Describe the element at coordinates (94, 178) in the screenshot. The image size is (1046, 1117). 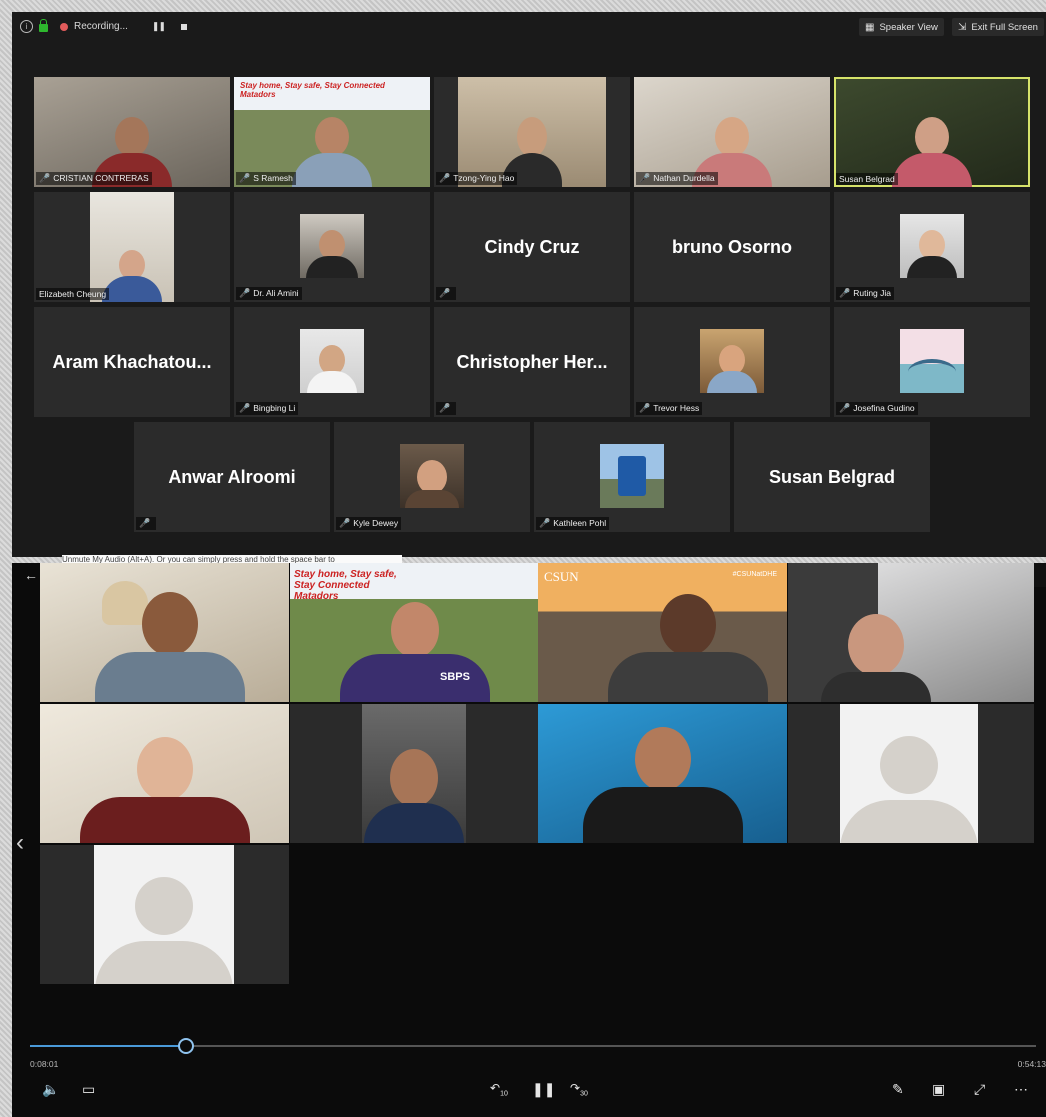
I see `participant-name-label: 🎤 CRISTIAN CONTRERAS` at that location.